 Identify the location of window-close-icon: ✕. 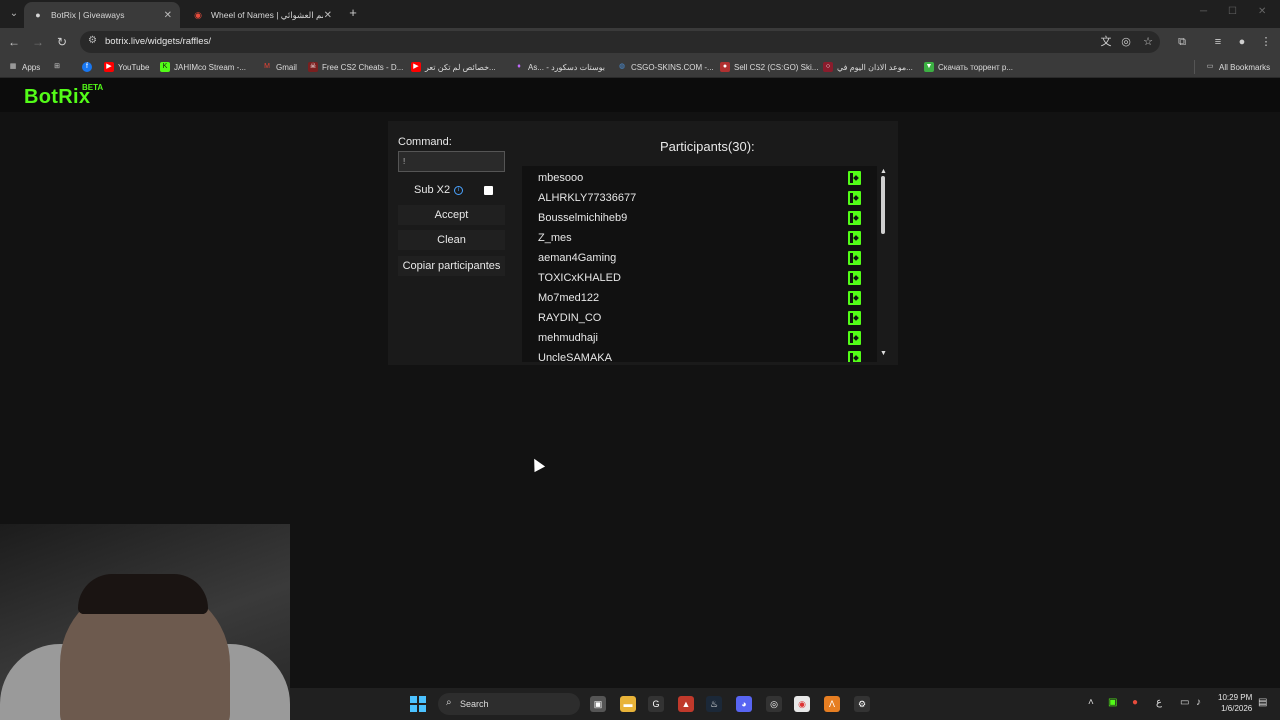
(1262, 11).